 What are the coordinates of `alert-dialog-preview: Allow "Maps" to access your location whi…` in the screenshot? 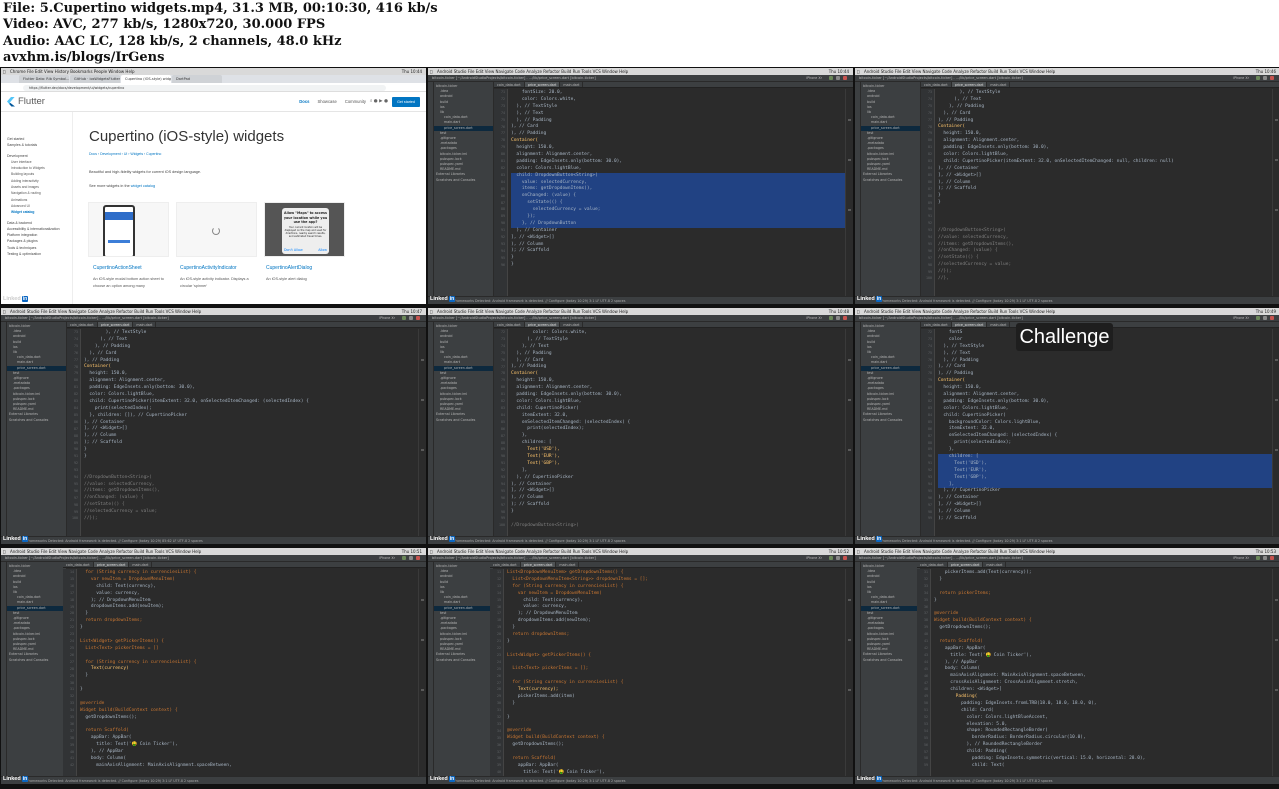 It's located at (304, 229).